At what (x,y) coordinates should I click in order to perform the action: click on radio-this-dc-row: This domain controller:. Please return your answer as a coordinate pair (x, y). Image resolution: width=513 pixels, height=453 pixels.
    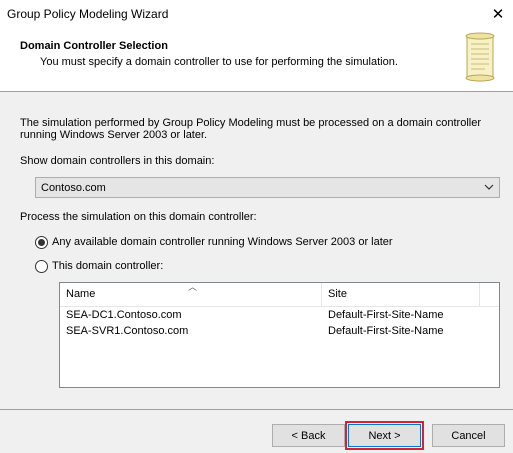
    Looking at the image, I should click on (99, 266).